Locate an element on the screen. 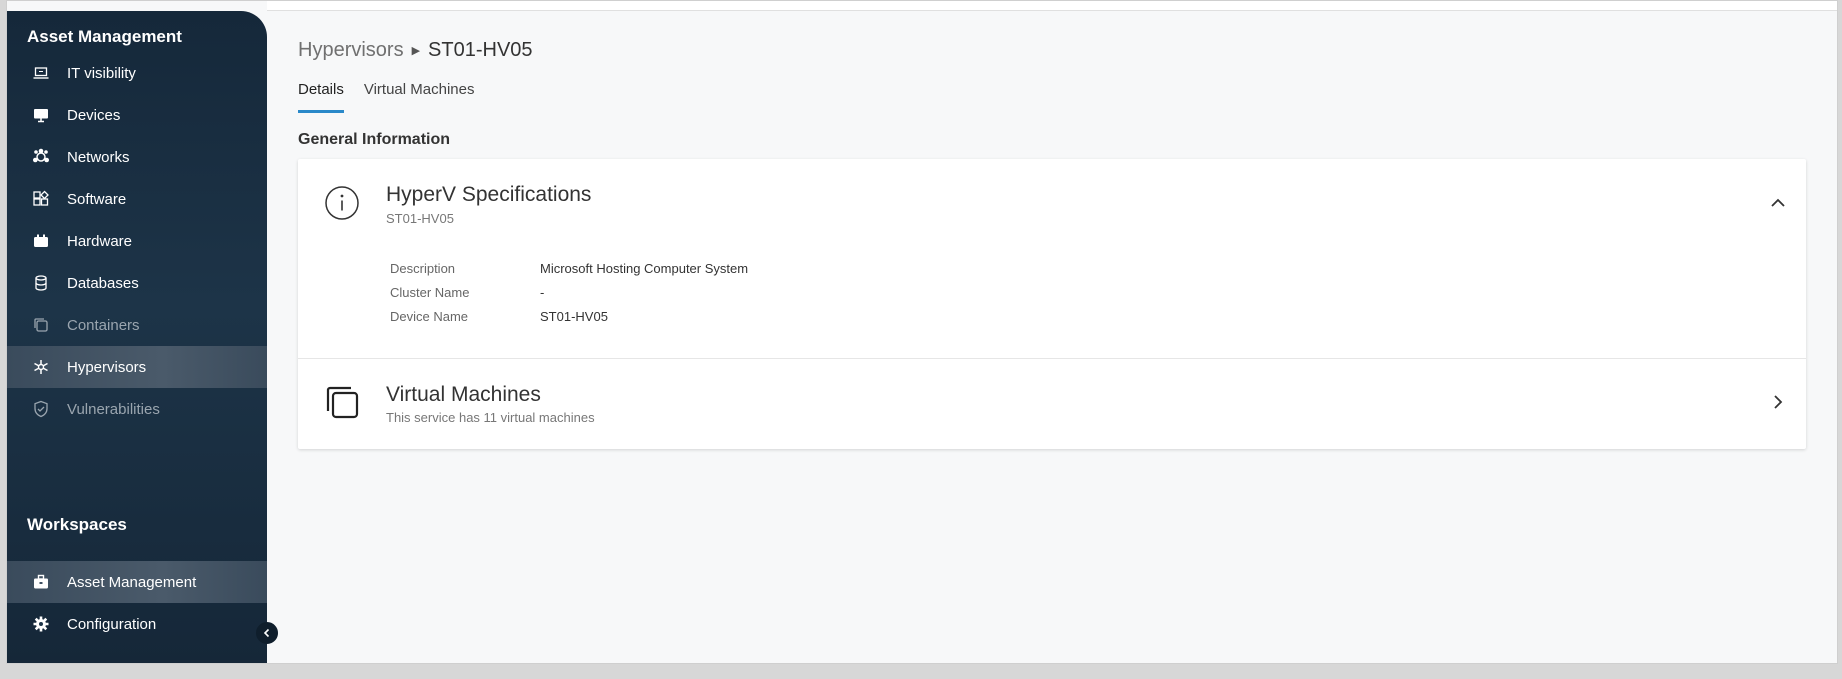 The height and width of the screenshot is (679, 1842). sidebar-item-networks: Networks is located at coordinates (137, 157).